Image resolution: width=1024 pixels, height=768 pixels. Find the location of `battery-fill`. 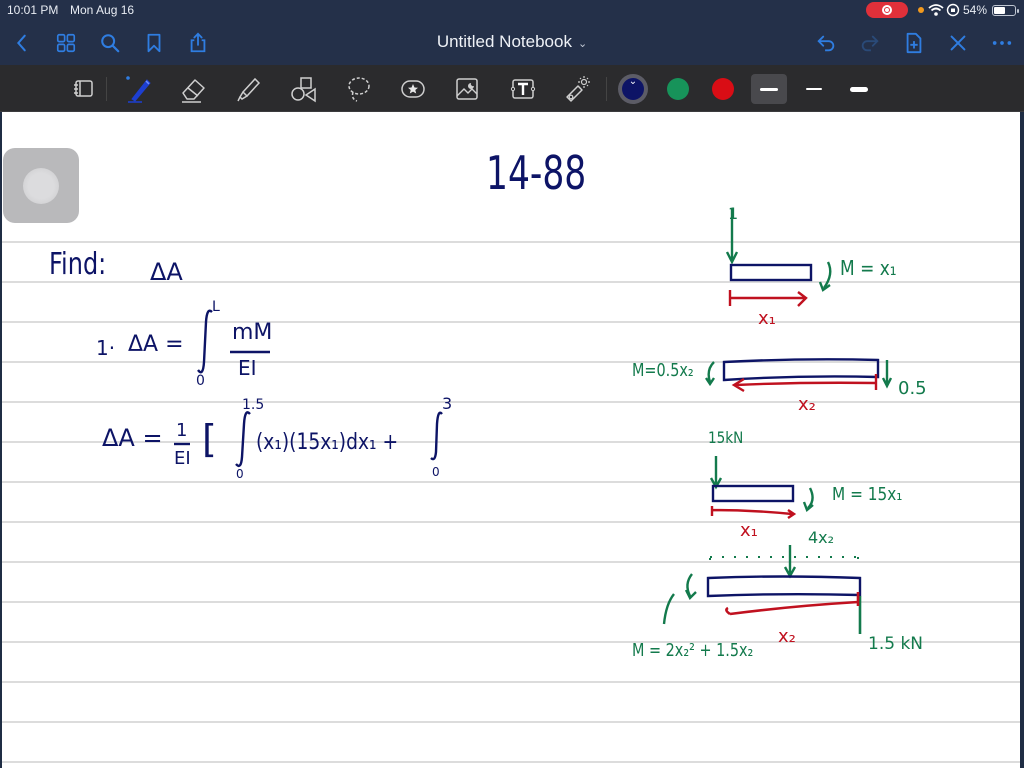

battery-fill is located at coordinates (999, 10).